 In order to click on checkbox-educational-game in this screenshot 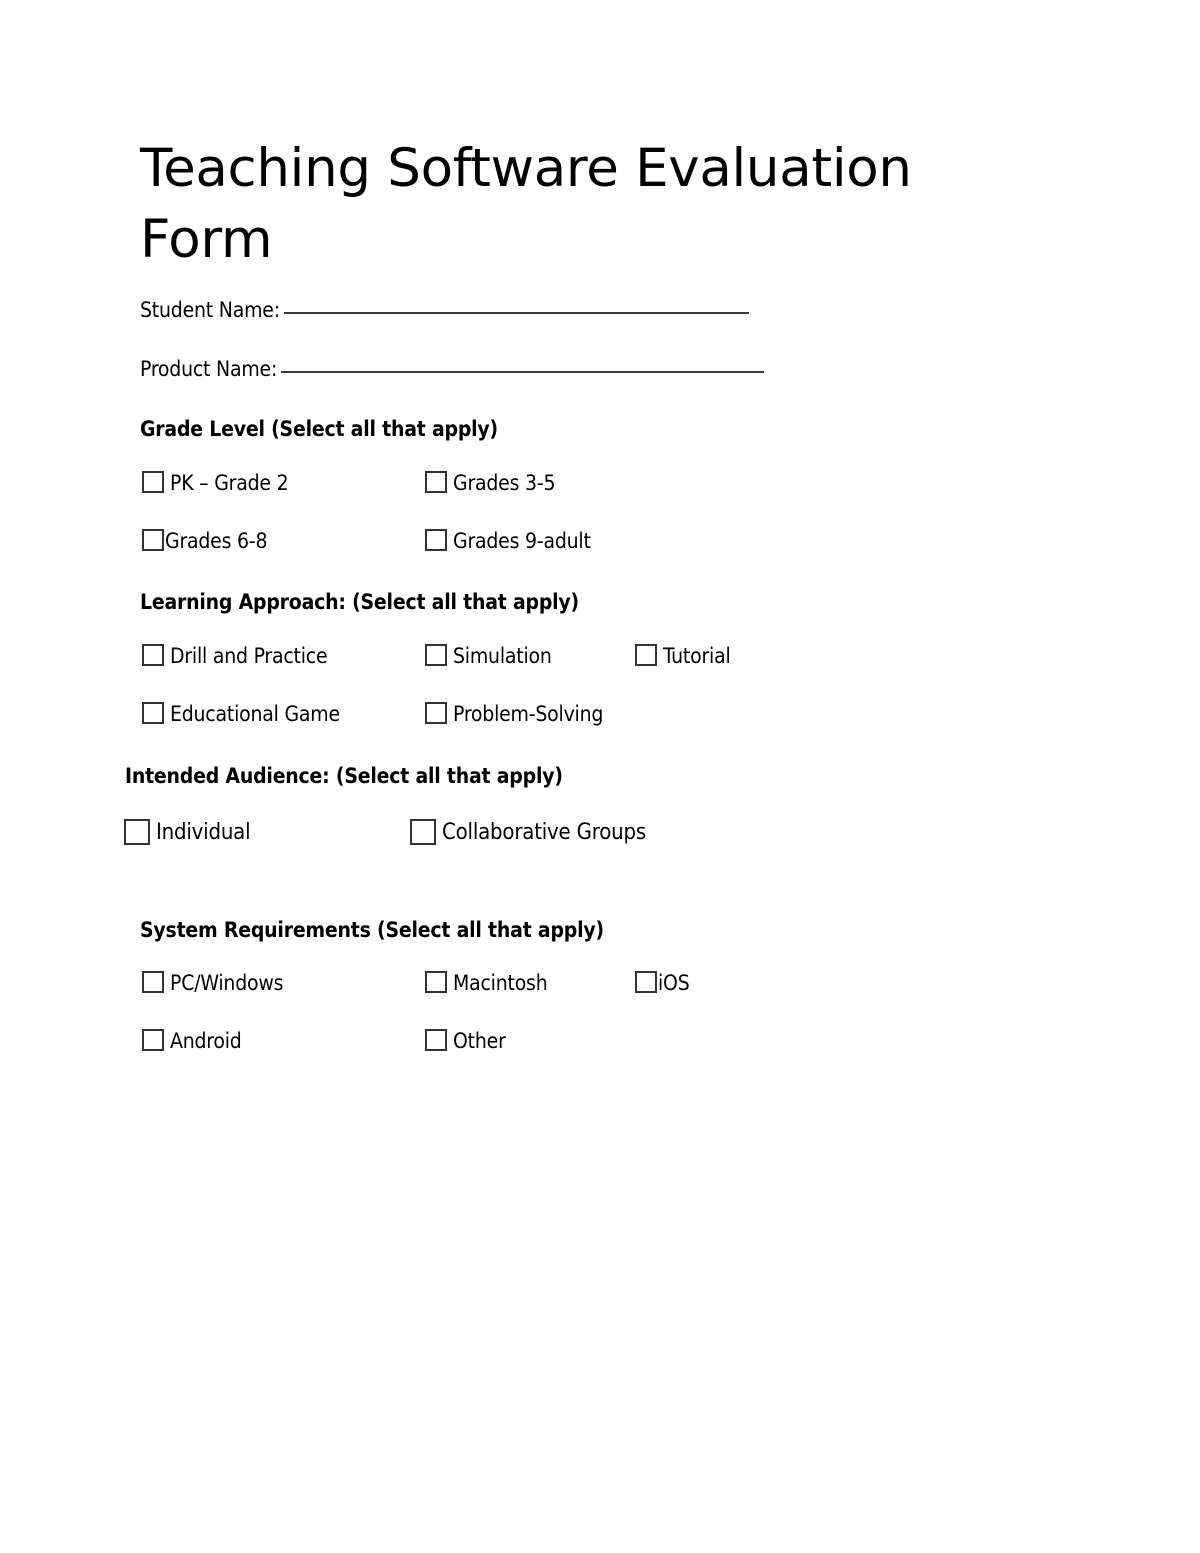, I will do `click(153, 713)`.